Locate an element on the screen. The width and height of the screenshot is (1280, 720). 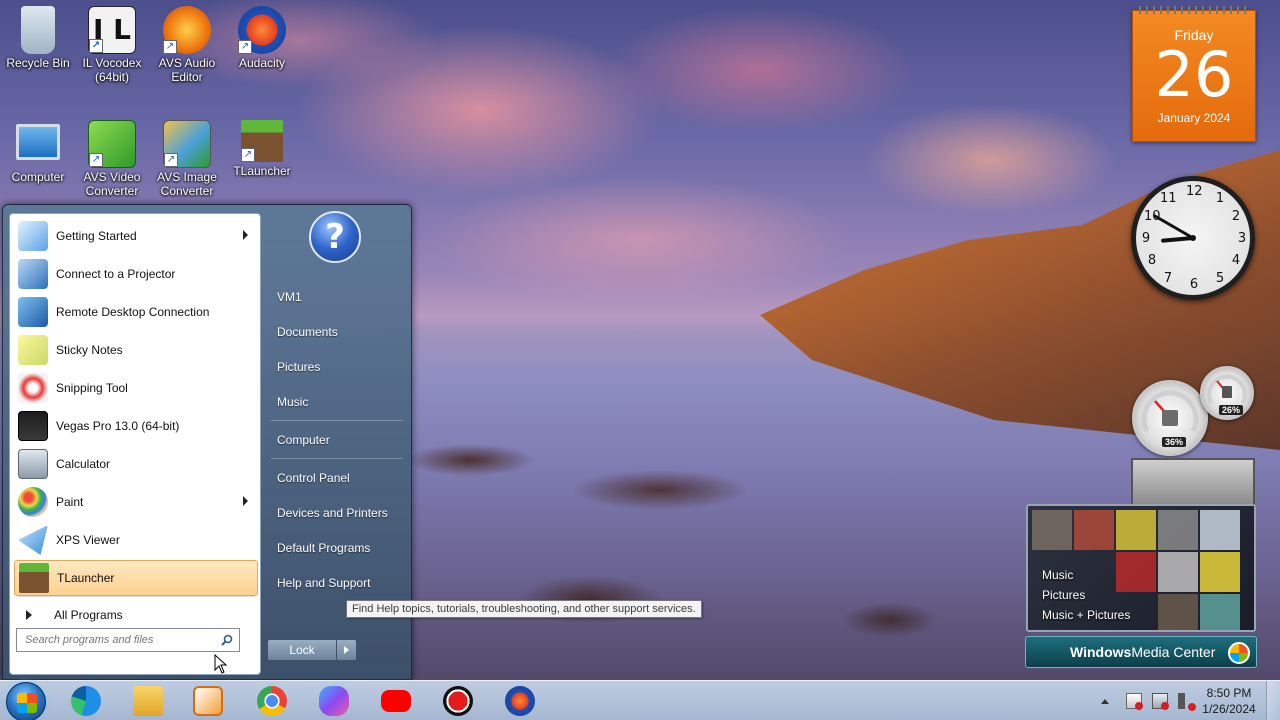
calendar-date: 26 is located at coordinates (1194, 74).